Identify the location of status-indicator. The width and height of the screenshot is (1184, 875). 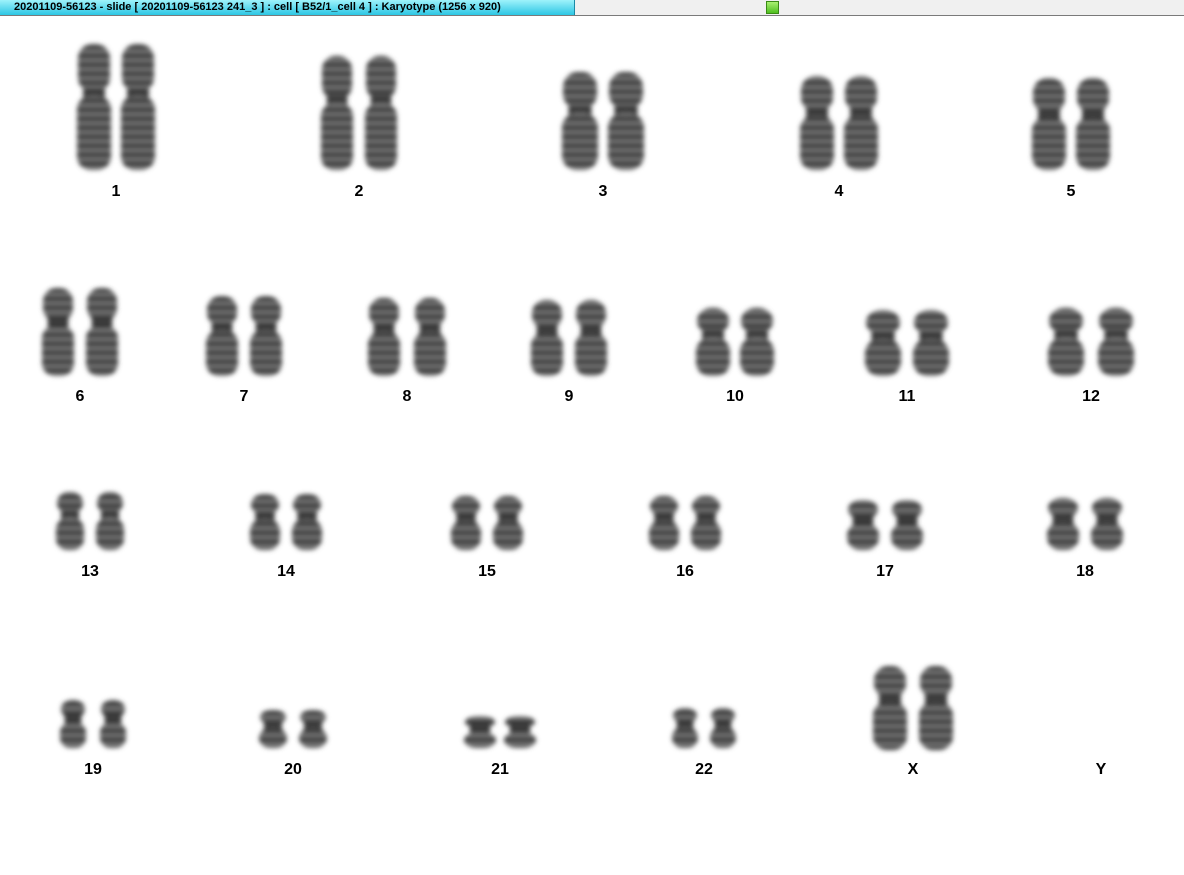
(772, 7).